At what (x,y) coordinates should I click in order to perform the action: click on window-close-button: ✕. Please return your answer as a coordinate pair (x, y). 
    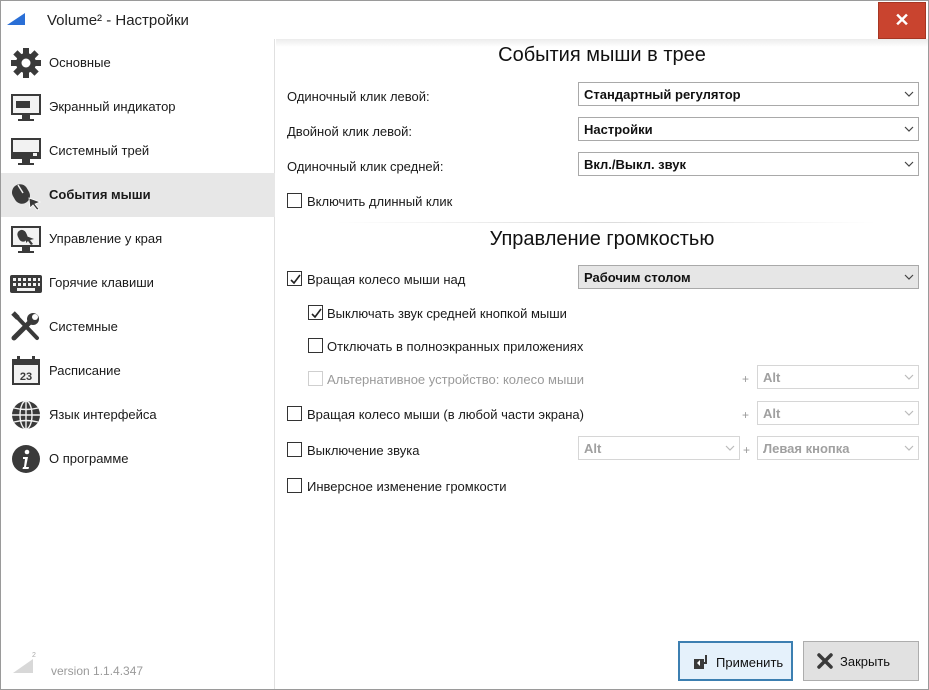
    Looking at the image, I should click on (902, 20).